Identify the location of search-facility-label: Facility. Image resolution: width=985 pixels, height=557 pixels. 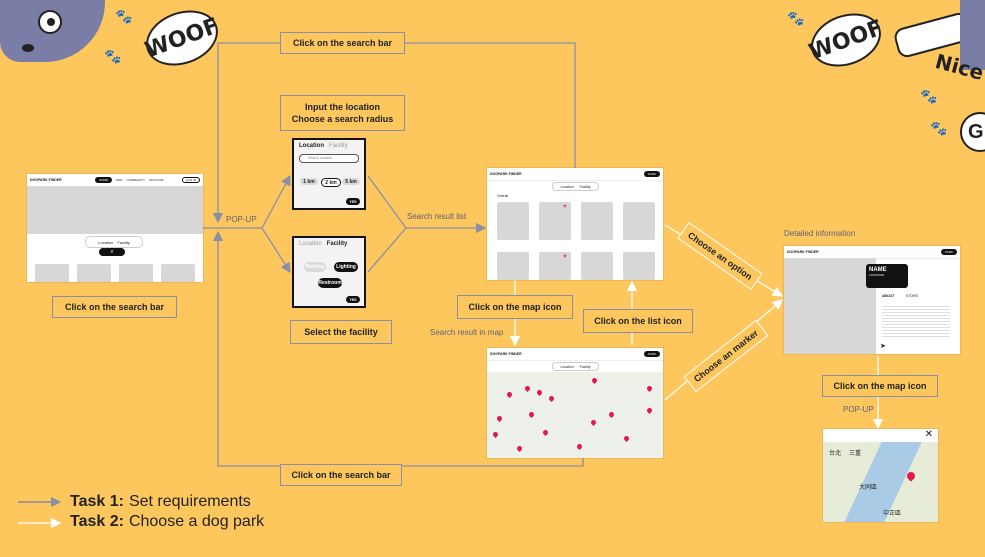
(585, 186).